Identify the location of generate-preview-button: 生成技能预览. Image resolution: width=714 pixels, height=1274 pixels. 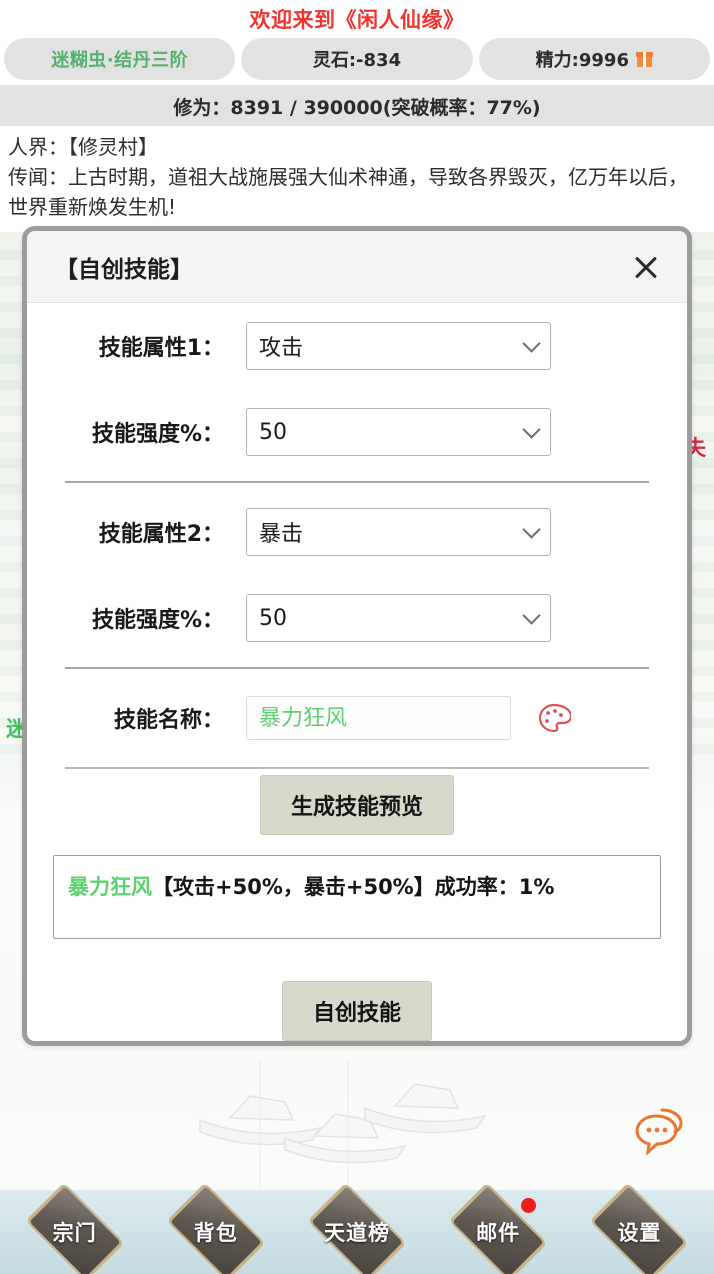
(356, 805).